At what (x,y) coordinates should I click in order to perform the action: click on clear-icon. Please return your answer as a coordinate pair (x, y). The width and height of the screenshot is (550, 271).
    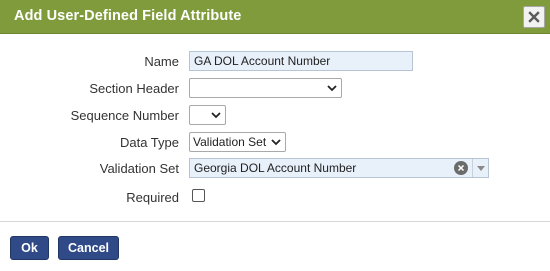
    Looking at the image, I should click on (461, 168).